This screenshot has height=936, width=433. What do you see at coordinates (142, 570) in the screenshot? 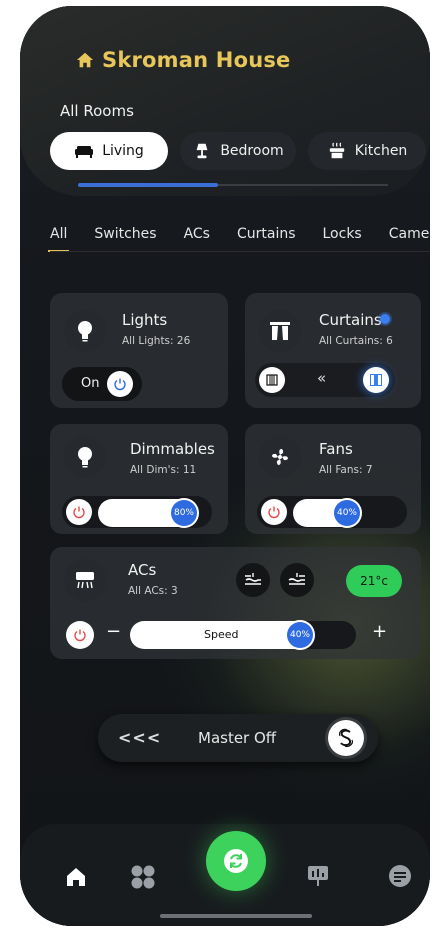
I see `card-title: ACs` at bounding box center [142, 570].